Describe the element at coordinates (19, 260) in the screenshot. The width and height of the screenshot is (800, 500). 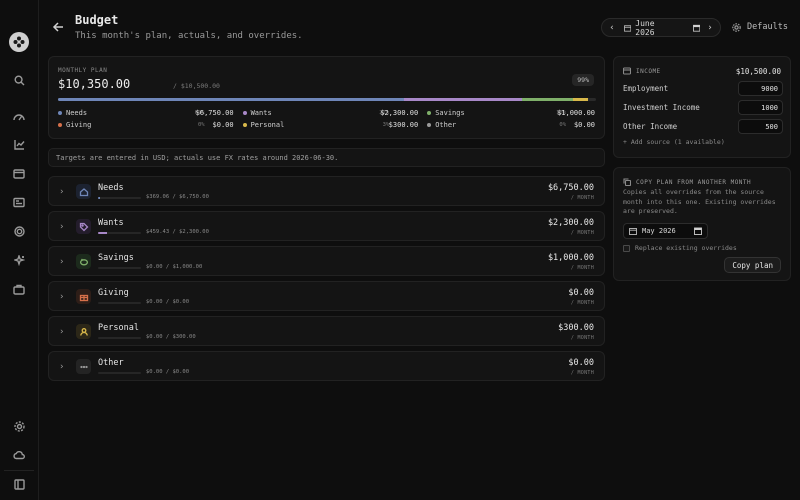
I see `sparkles-icon` at that location.